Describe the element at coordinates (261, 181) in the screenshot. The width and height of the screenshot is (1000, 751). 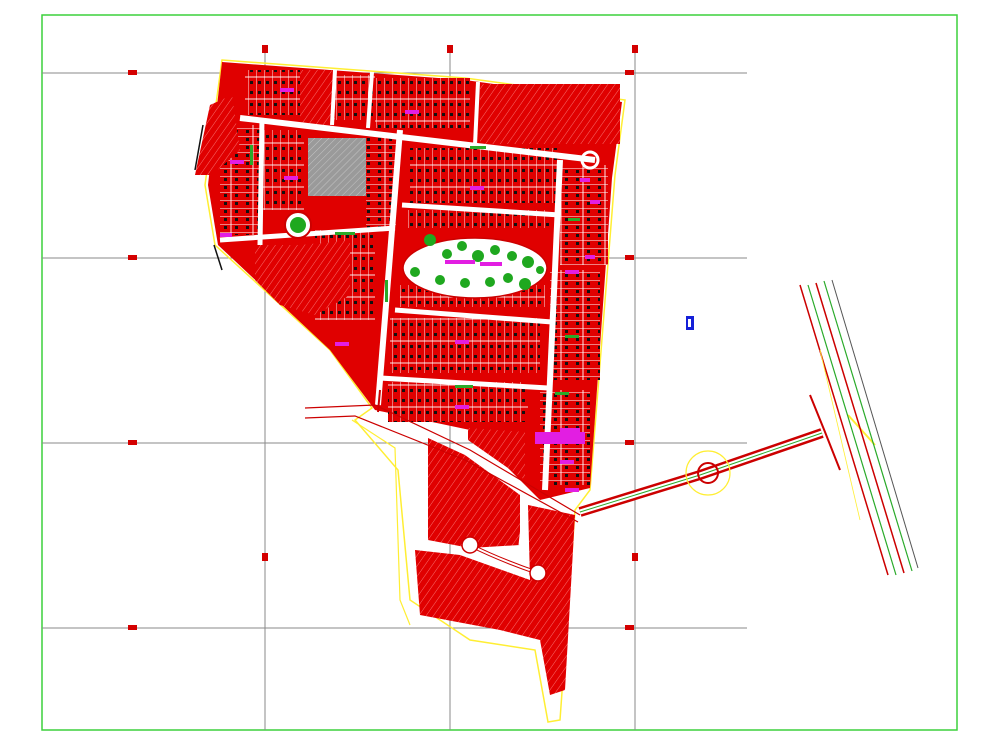
I see `road-west-vertical` at that location.